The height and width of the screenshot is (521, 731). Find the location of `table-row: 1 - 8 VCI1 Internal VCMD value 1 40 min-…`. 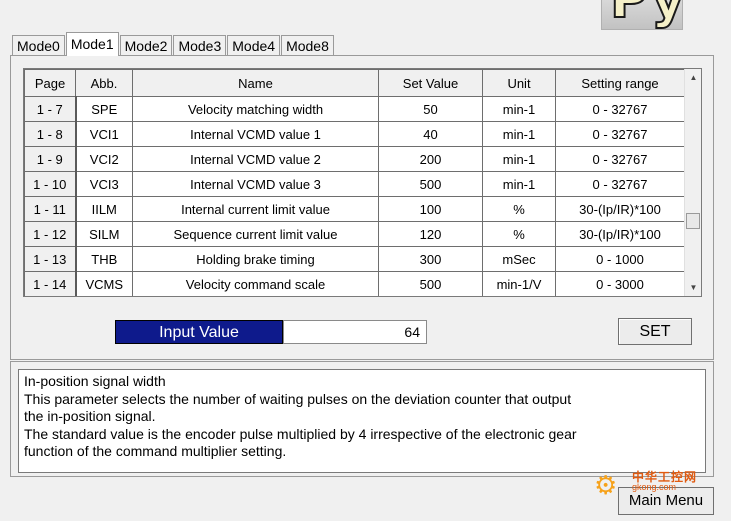

table-row: 1 - 8 VCI1 Internal VCMD value 1 40 min-… is located at coordinates (354, 134).